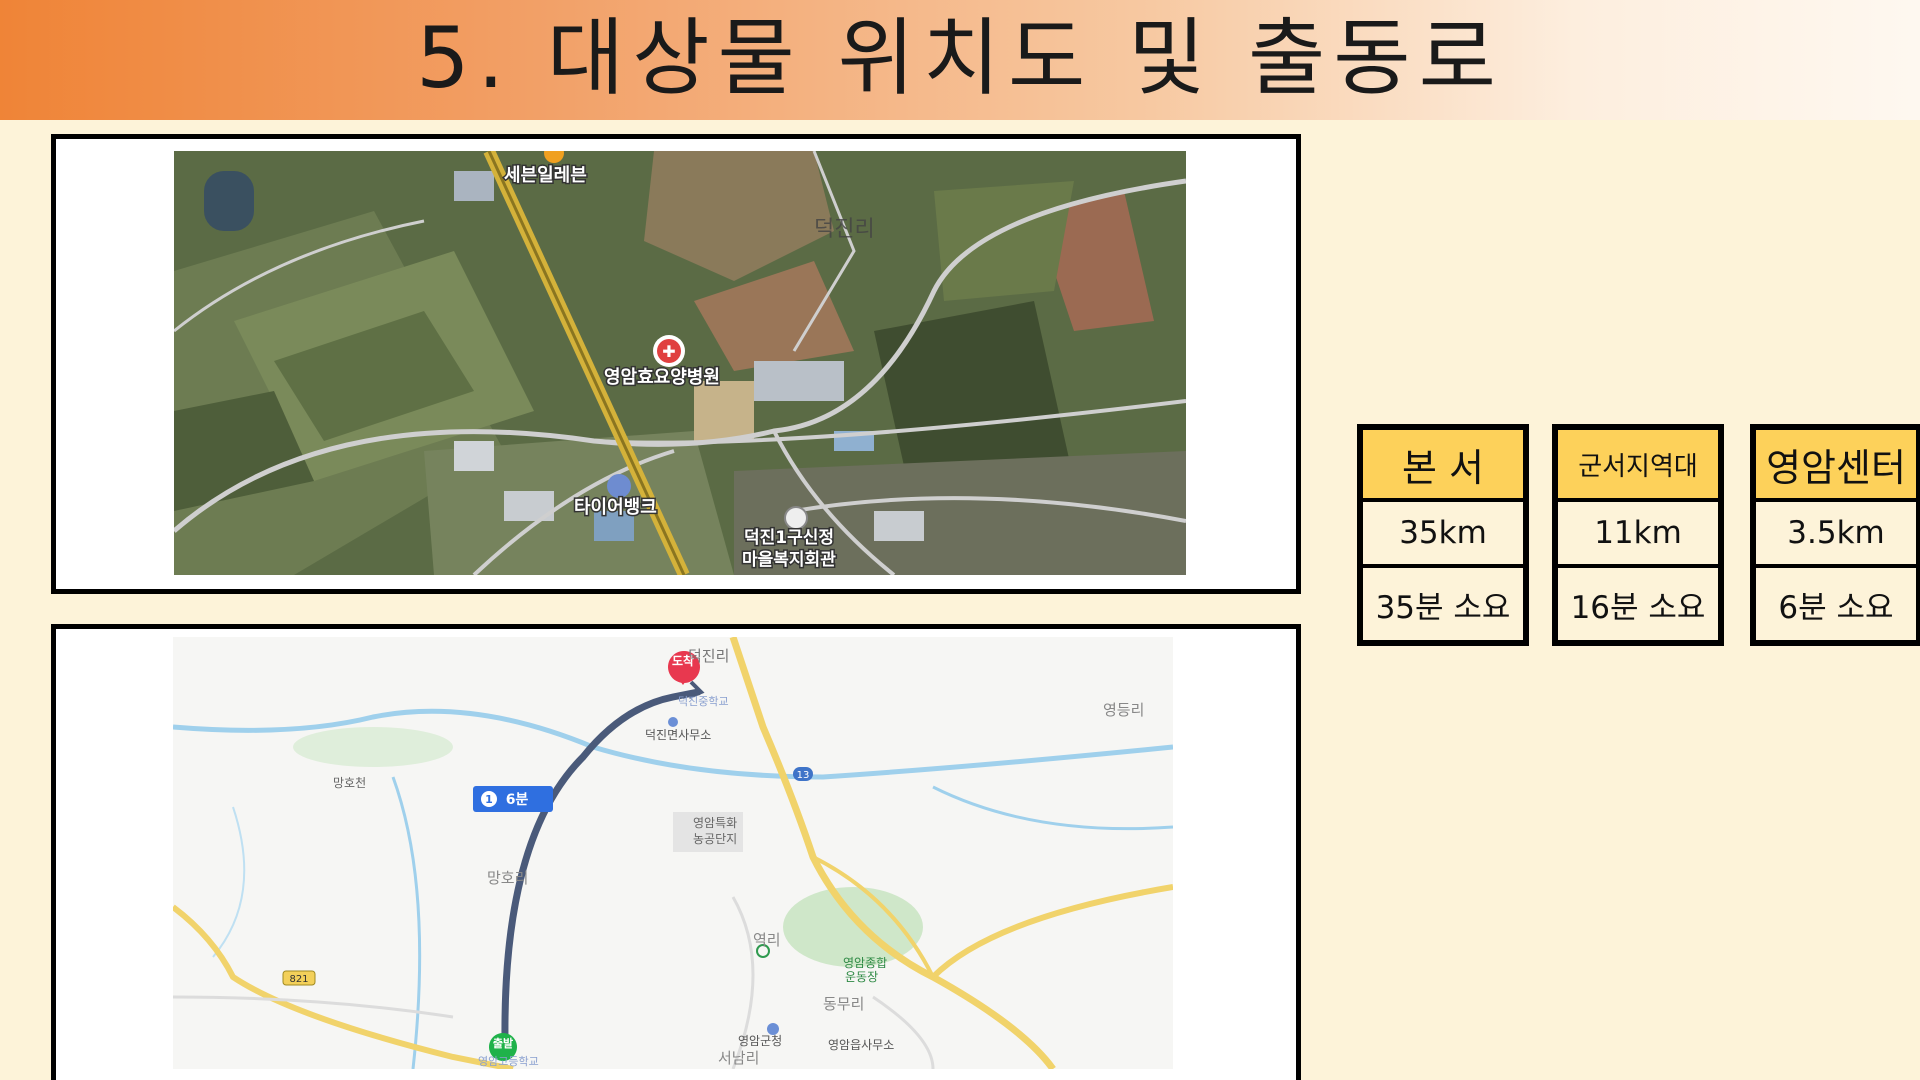 Image resolution: width=1920 pixels, height=1080 pixels. I want to click on label-county-office: 영암군청, so click(760, 1041).